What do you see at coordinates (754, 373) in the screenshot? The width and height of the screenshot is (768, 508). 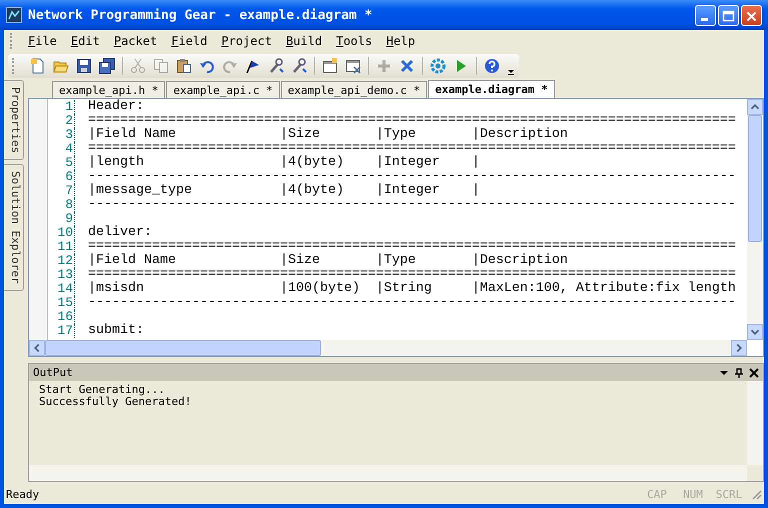 I see `close-icon` at bounding box center [754, 373].